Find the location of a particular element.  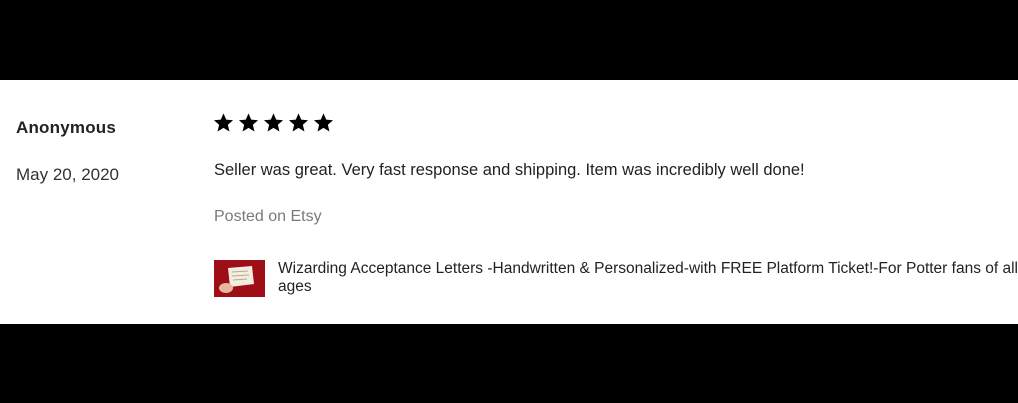

review-date: May 20, 2020 is located at coordinates (68, 174).